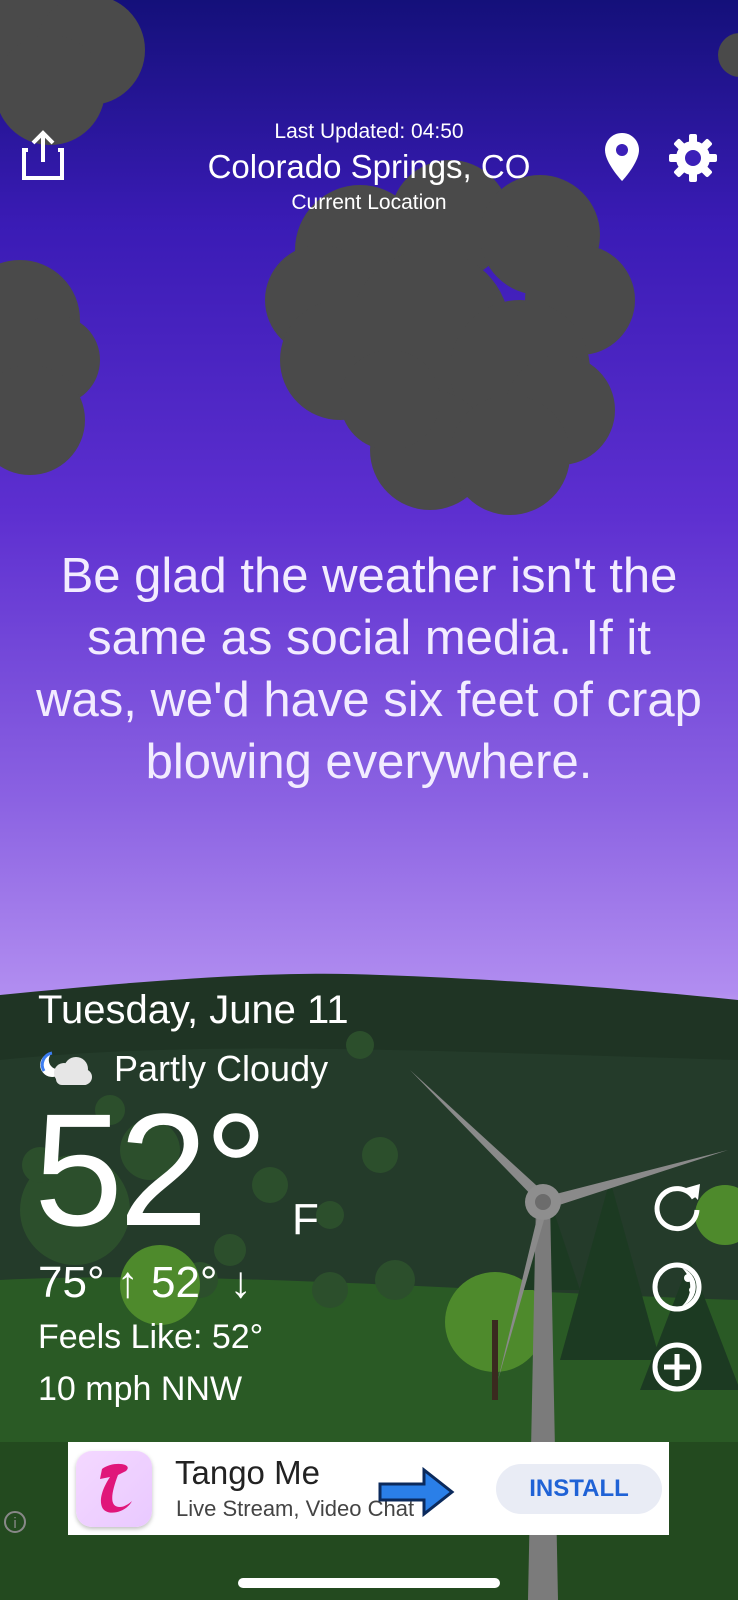  I want to click on install-button: INSTALL, so click(579, 1489).